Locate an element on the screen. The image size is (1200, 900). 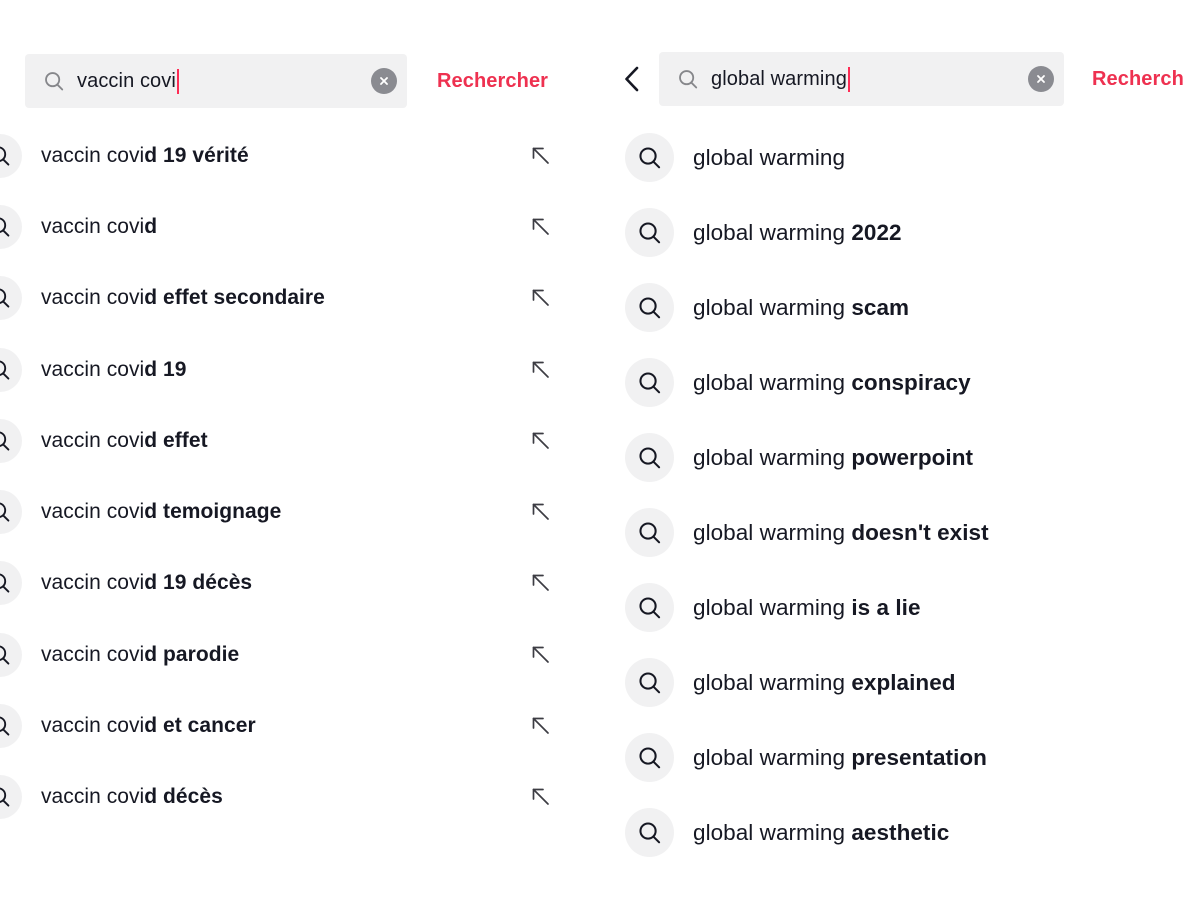
suggestion-label: global warming doesn't exist is located at coordinates (946, 533).